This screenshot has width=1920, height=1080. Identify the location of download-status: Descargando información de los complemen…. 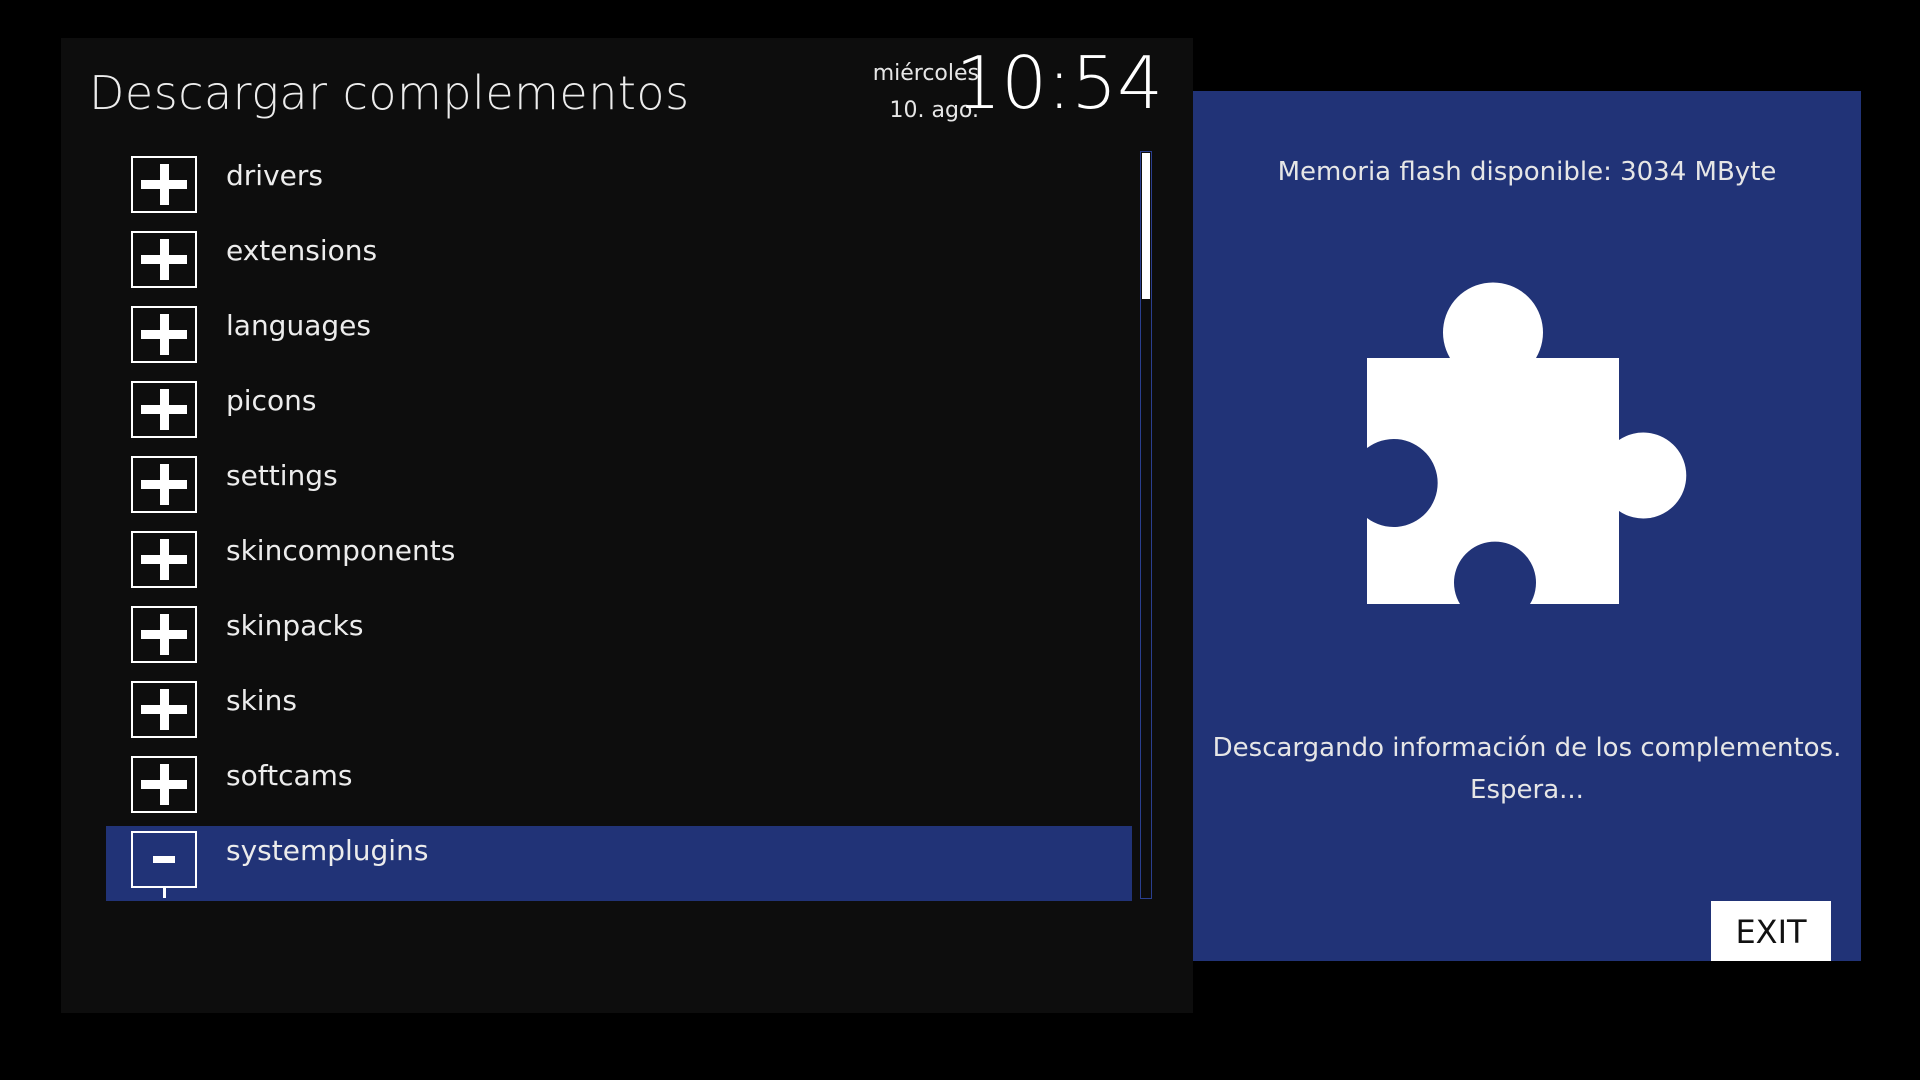
(1527, 769).